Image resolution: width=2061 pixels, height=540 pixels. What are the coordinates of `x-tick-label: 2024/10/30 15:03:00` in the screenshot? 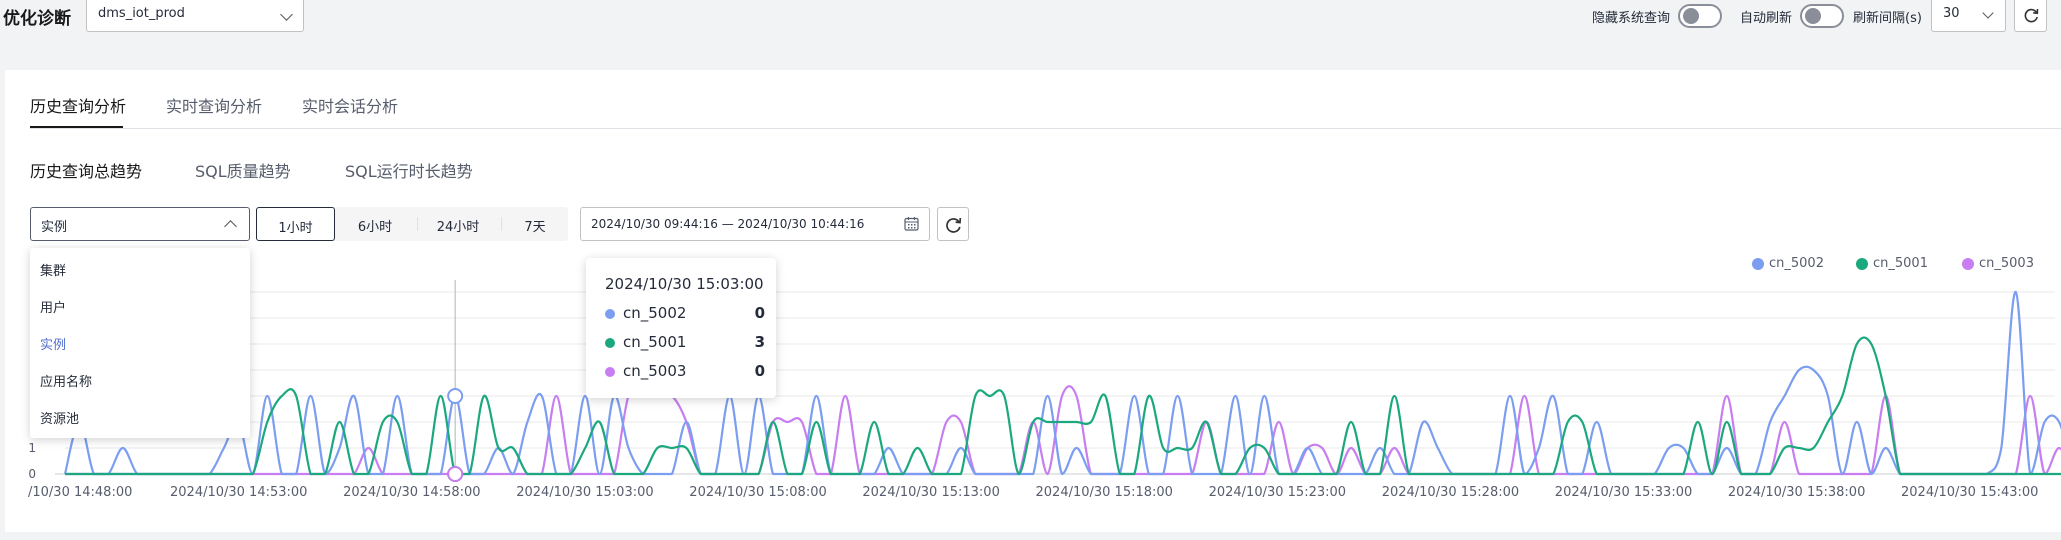 It's located at (584, 492).